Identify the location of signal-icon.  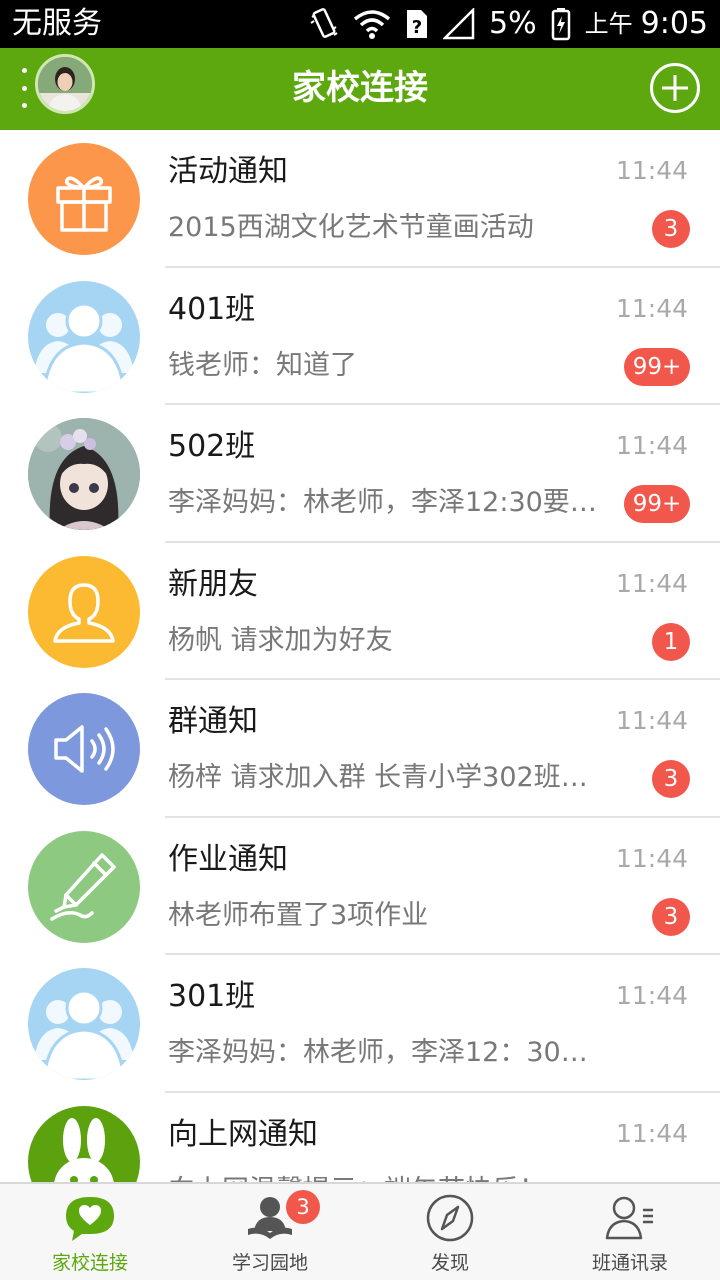
(459, 24).